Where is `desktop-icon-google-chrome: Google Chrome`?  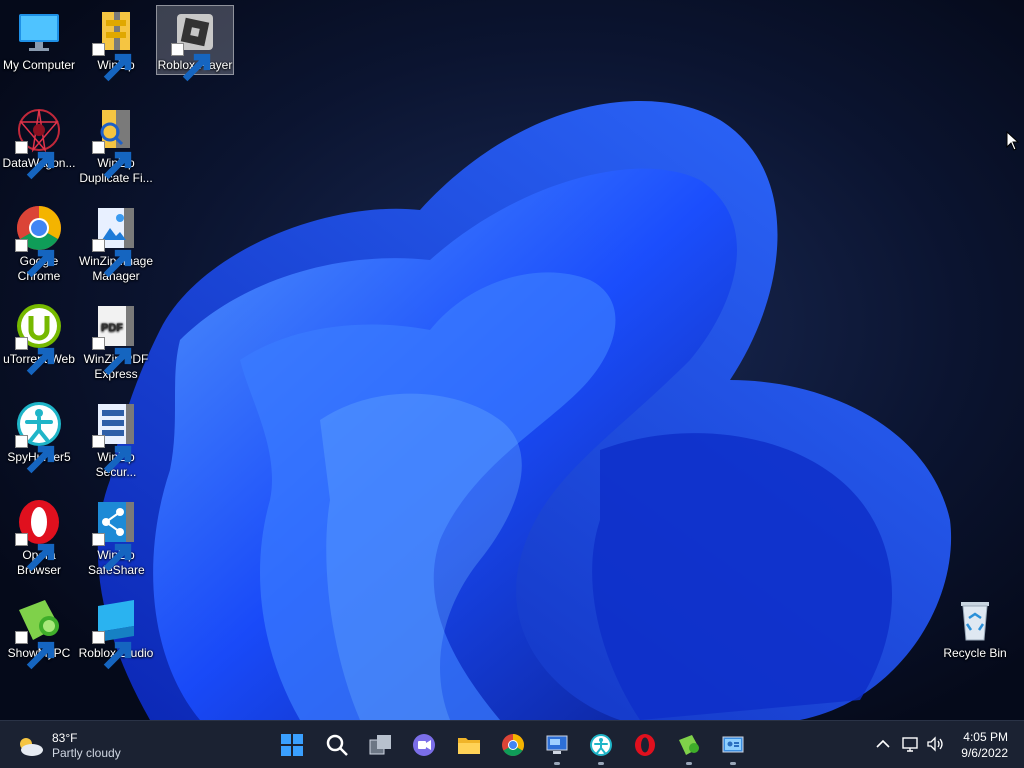 desktop-icon-google-chrome: Google Chrome is located at coordinates (39, 242).